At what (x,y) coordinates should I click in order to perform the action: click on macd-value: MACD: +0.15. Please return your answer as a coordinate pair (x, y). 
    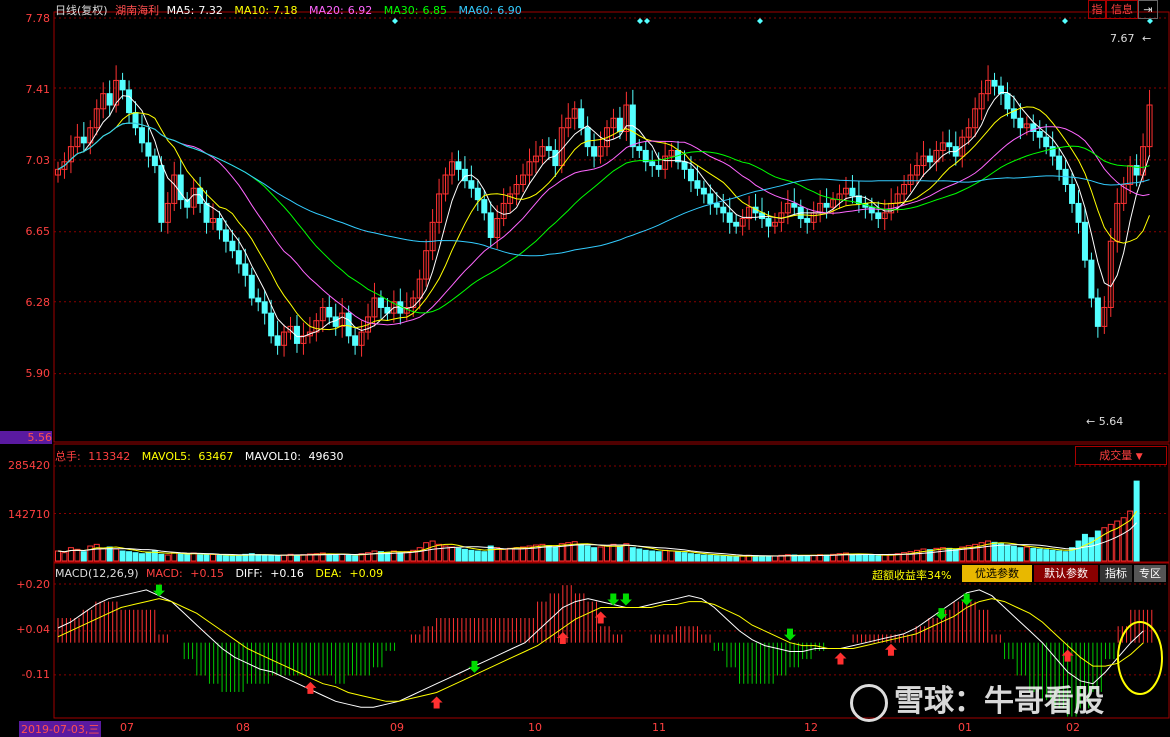
    Looking at the image, I should click on (185, 573).